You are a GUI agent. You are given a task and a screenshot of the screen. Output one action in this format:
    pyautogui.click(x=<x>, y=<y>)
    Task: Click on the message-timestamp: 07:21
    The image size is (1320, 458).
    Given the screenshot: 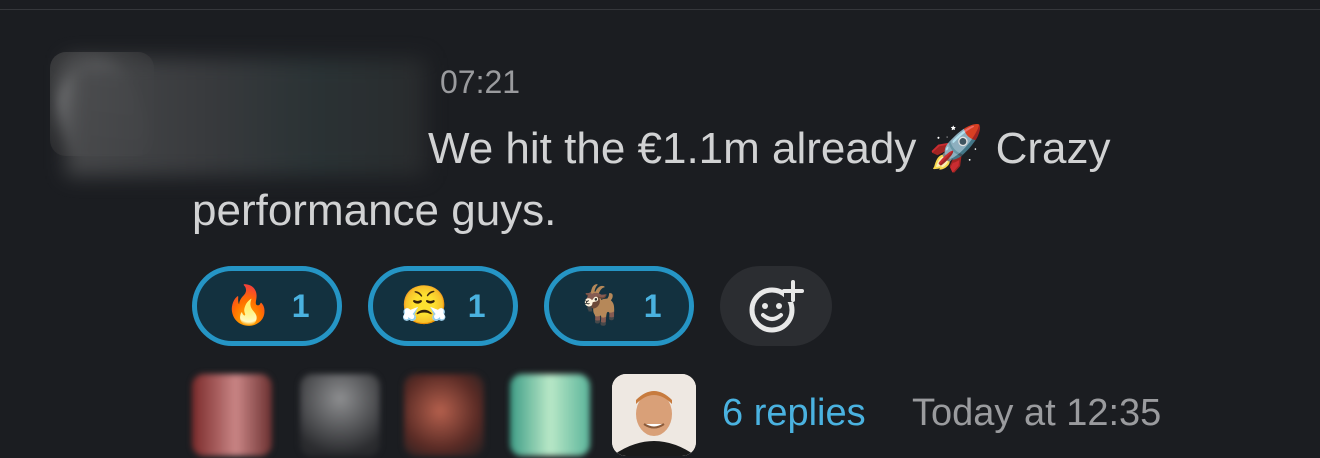 What is the action you would take?
    pyautogui.click(x=480, y=82)
    